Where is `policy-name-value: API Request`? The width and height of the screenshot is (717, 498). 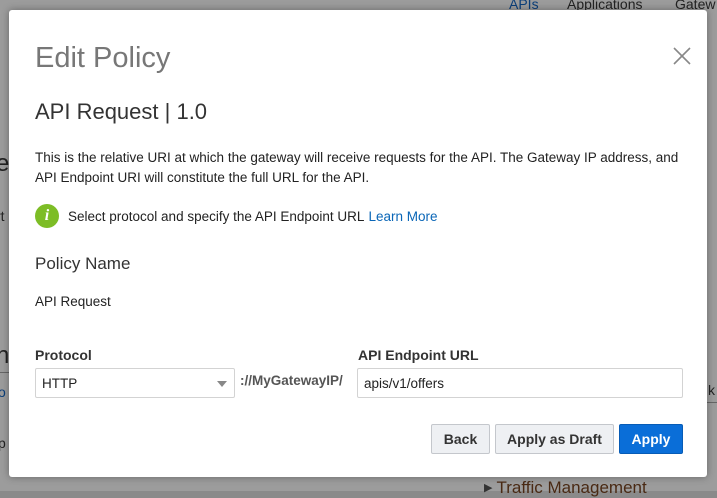
policy-name-value: API Request is located at coordinates (73, 301).